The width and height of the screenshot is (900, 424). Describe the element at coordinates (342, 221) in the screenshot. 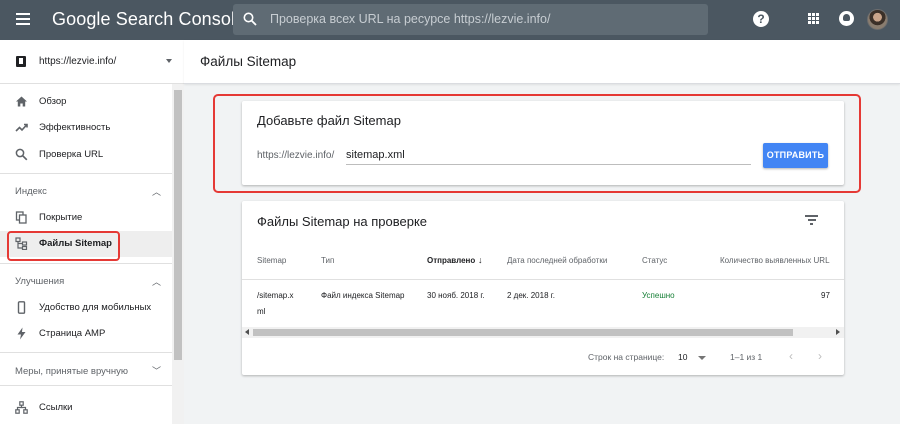

I see `submitted-sitemaps-title: Файлы Sitemap на проверке` at that location.